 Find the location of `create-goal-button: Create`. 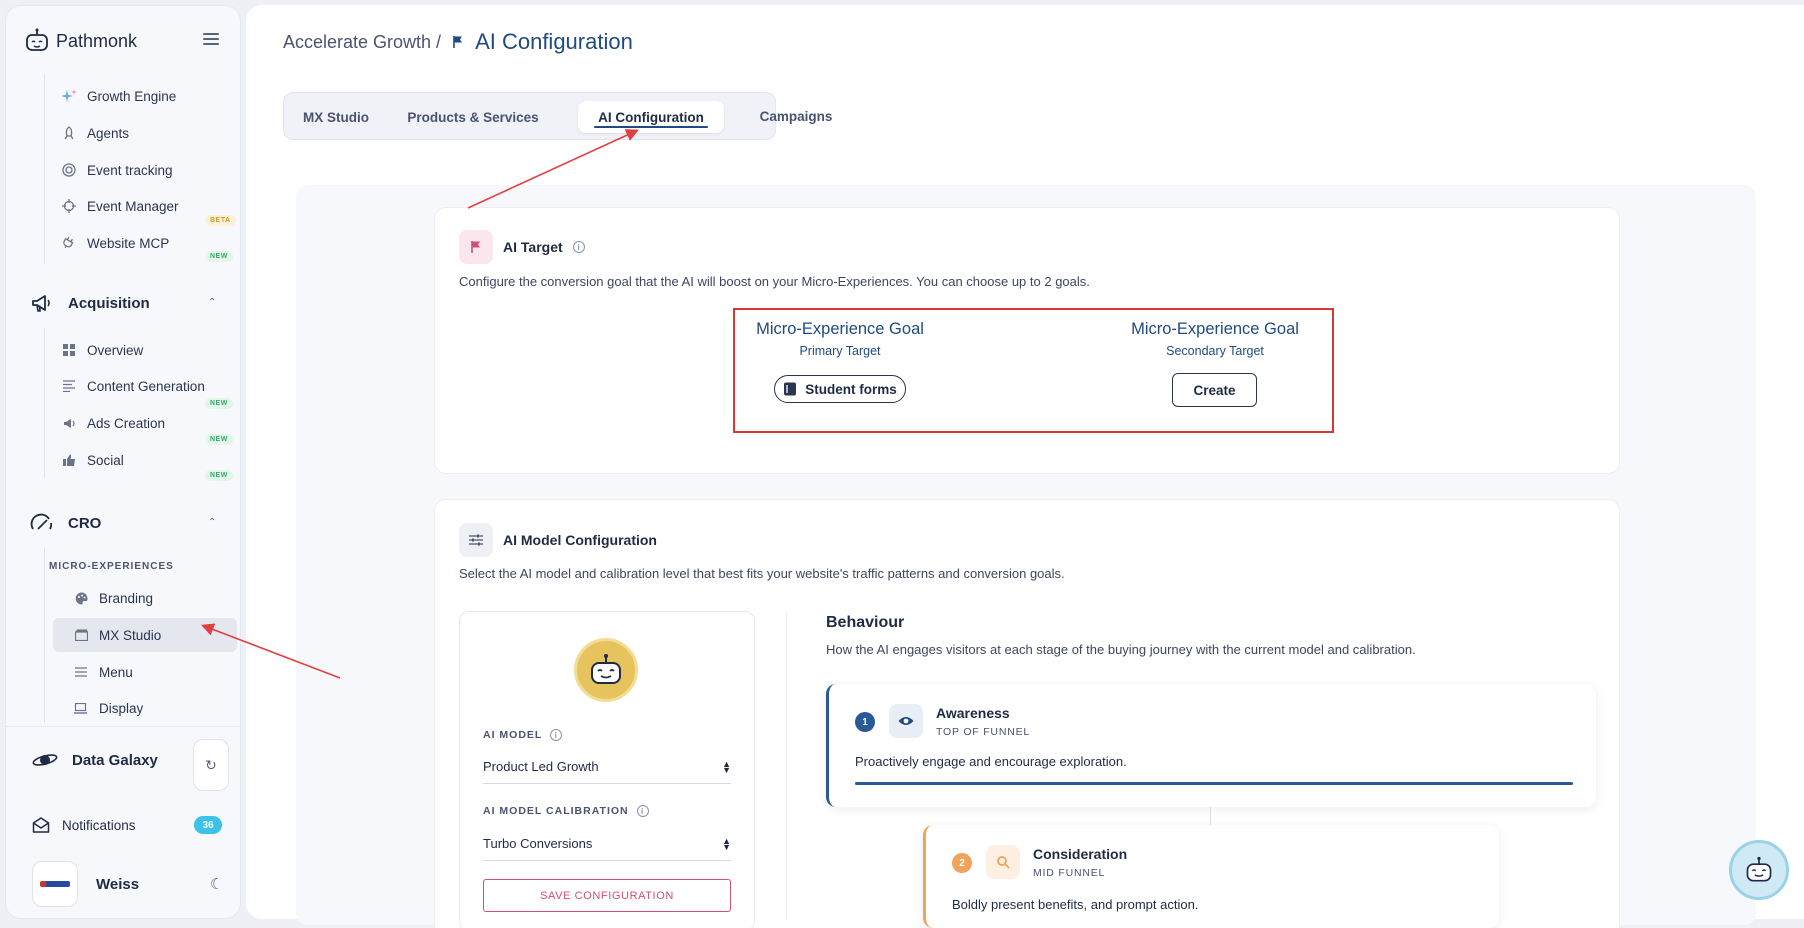

create-goal-button: Create is located at coordinates (1214, 390).